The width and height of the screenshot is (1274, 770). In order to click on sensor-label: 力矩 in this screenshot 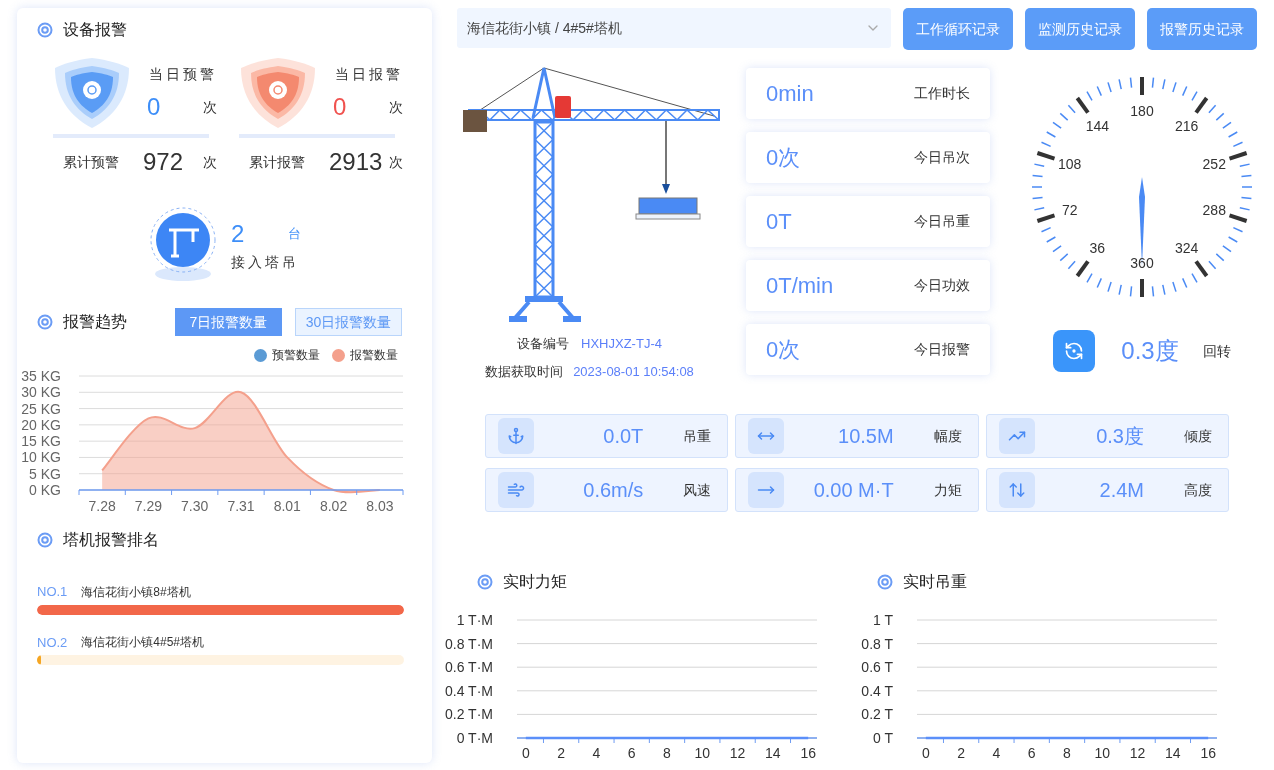, I will do `click(947, 490)`.